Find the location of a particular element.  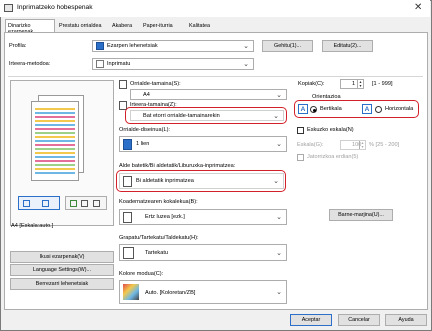

view-settings-button: Ikusi ezarpenak(V) is located at coordinates (62, 257).